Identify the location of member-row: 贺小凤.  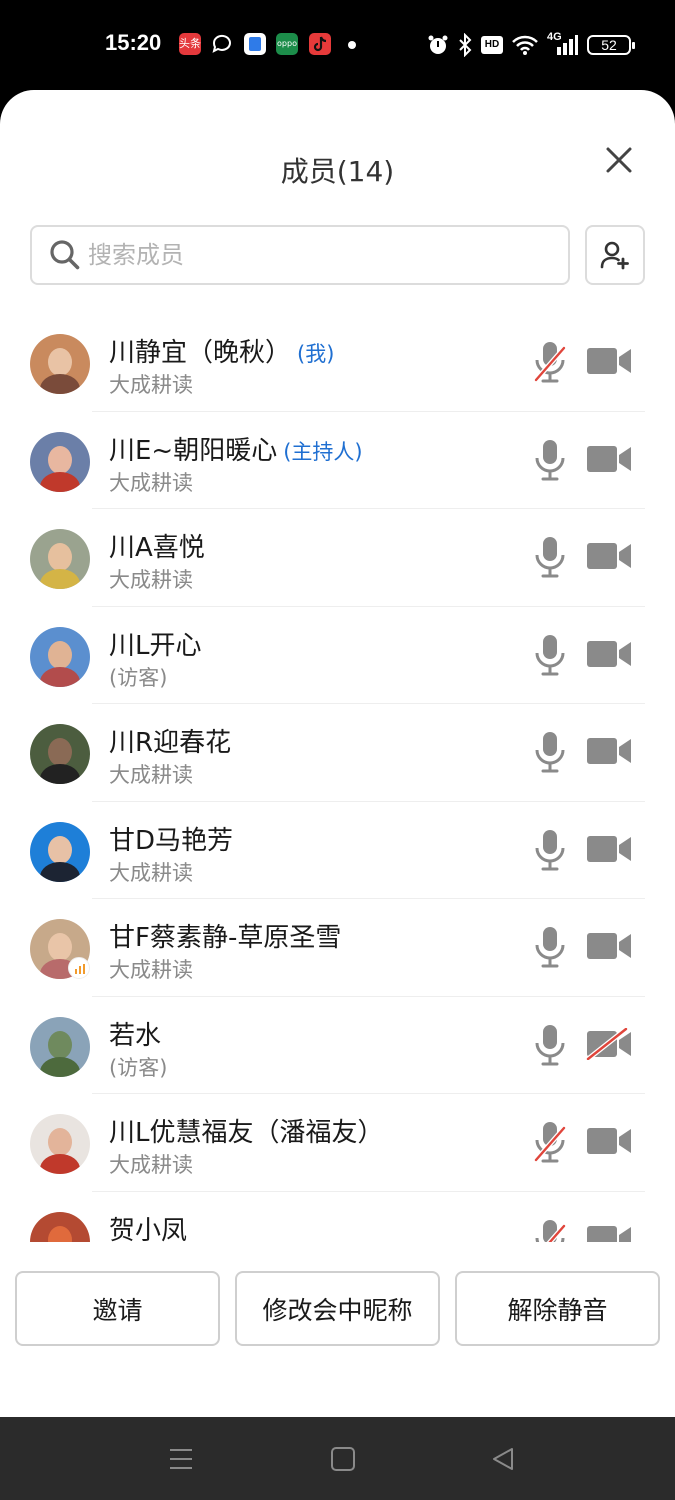
(337, 1217).